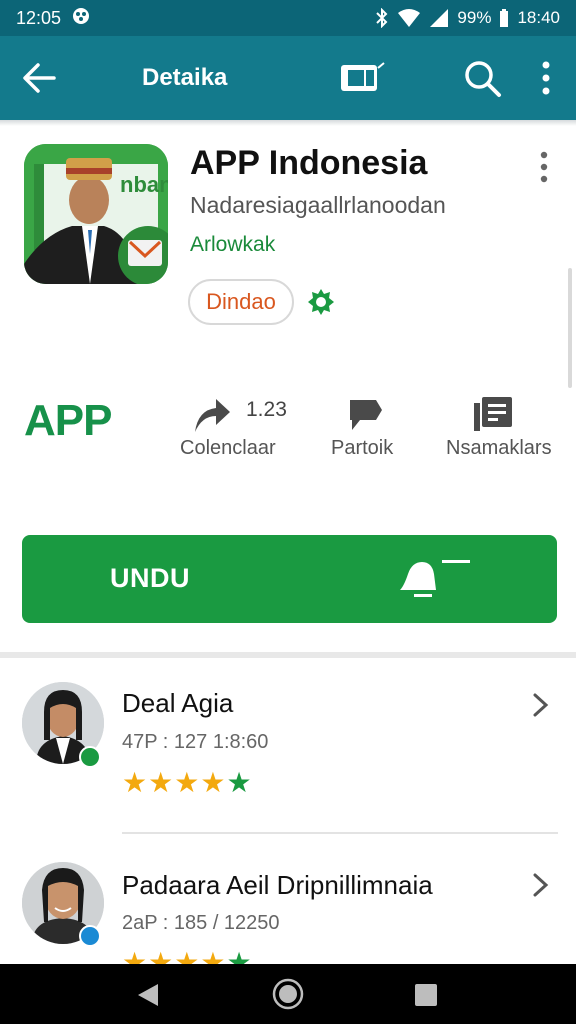  Describe the element at coordinates (289, 579) in the screenshot. I see `install-button: UNDU` at that location.